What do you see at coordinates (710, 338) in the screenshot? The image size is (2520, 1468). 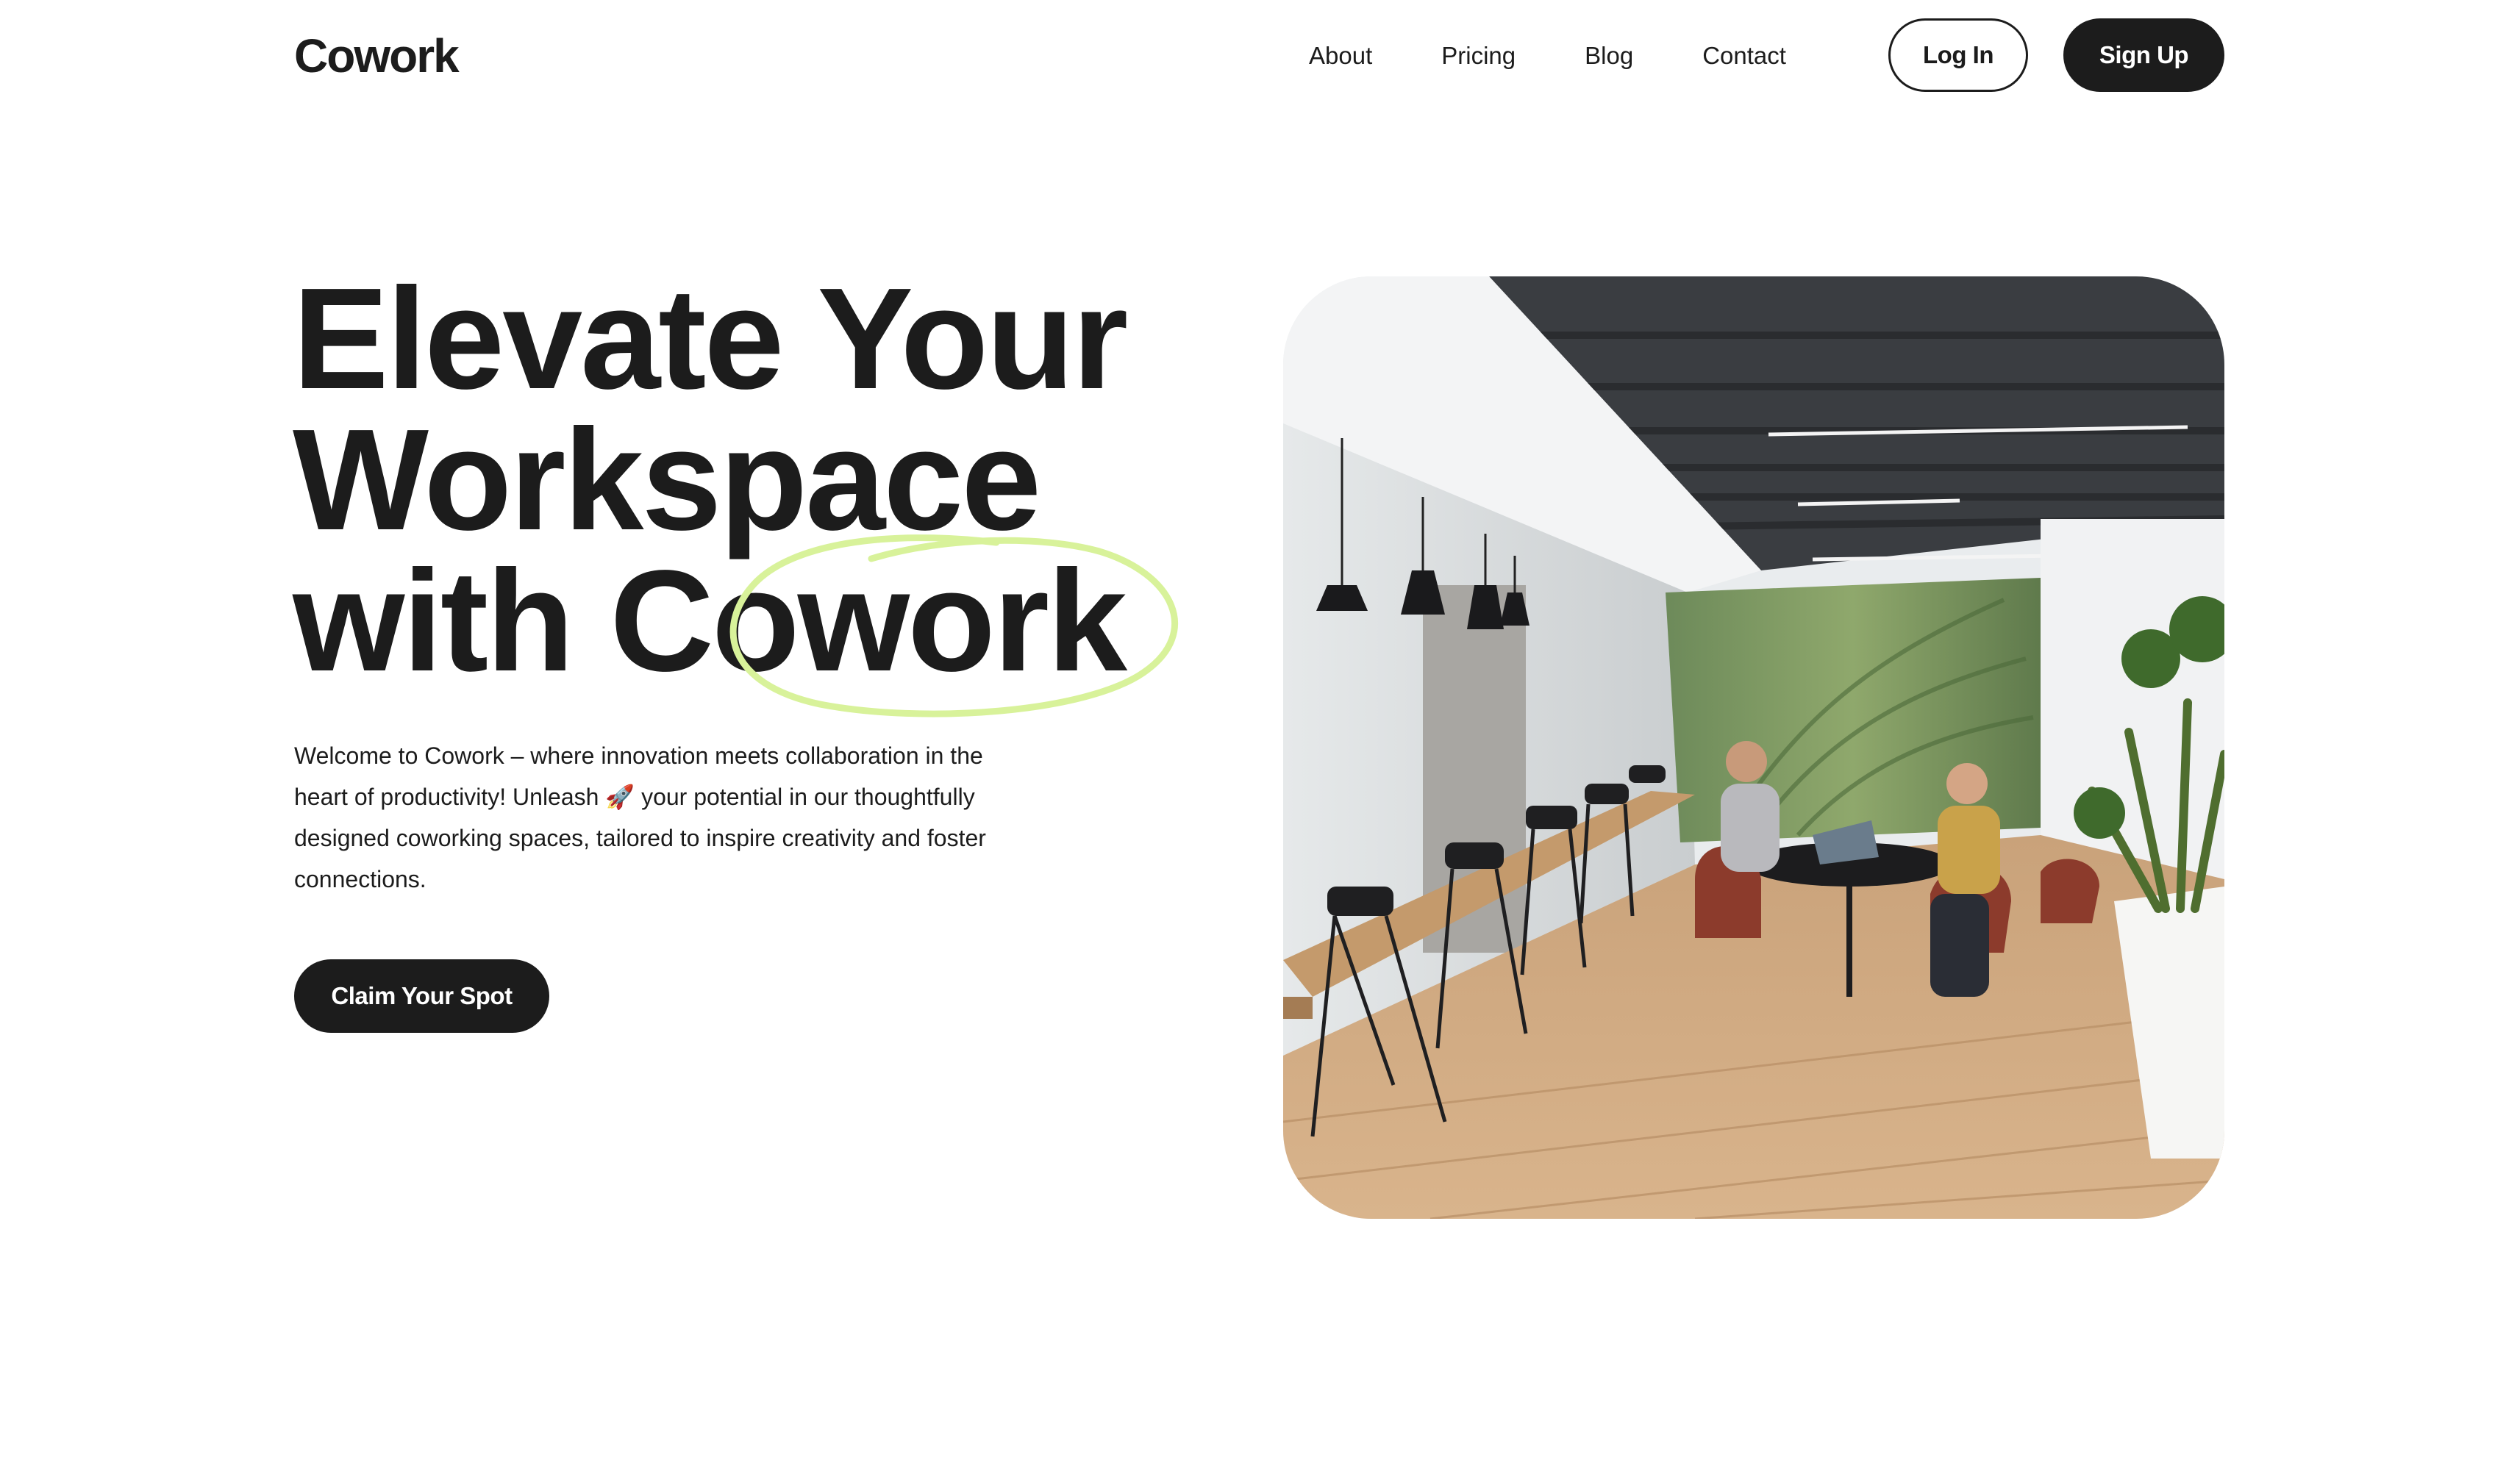 I see `headline-line-1: Elevate Your` at bounding box center [710, 338].